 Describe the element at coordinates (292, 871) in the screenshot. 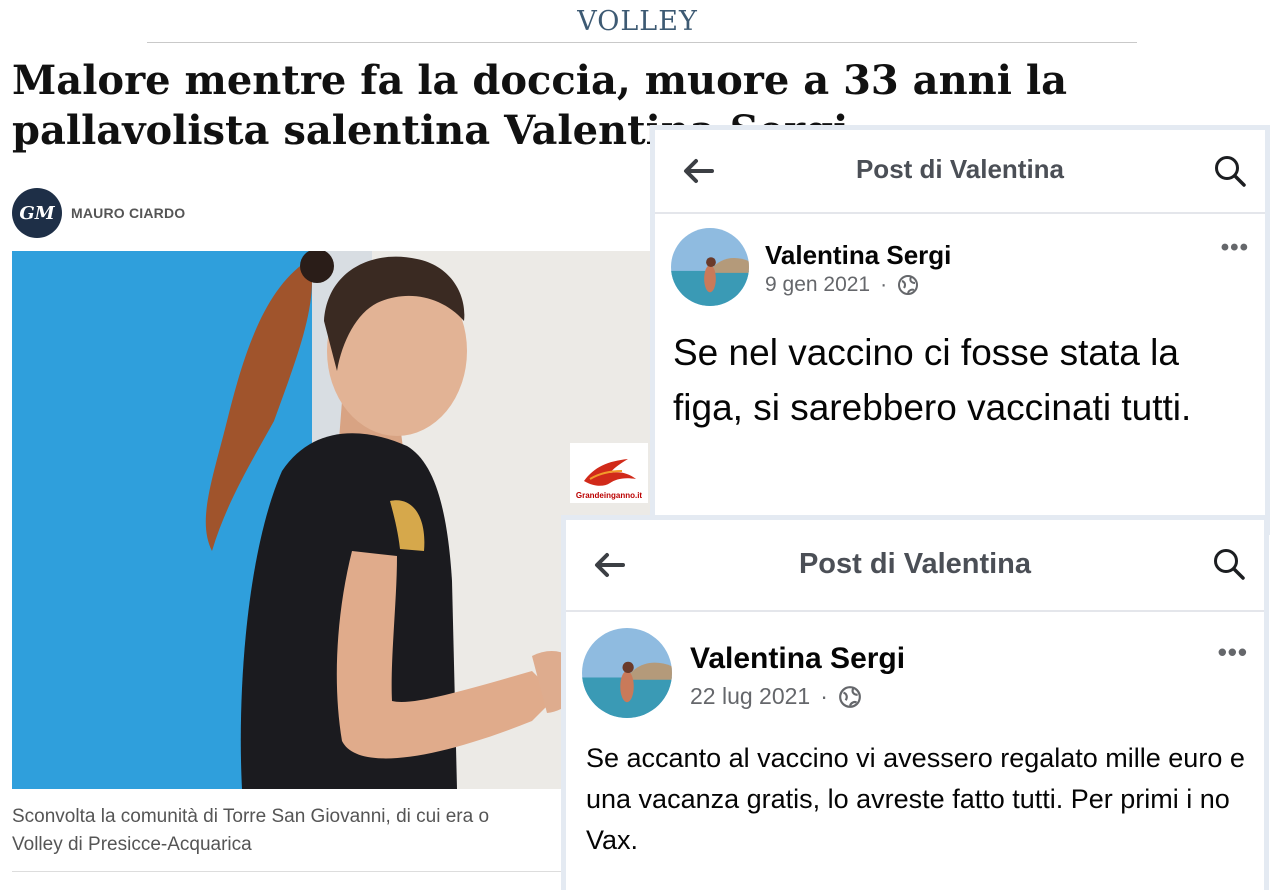

I see `footer-divider` at that location.